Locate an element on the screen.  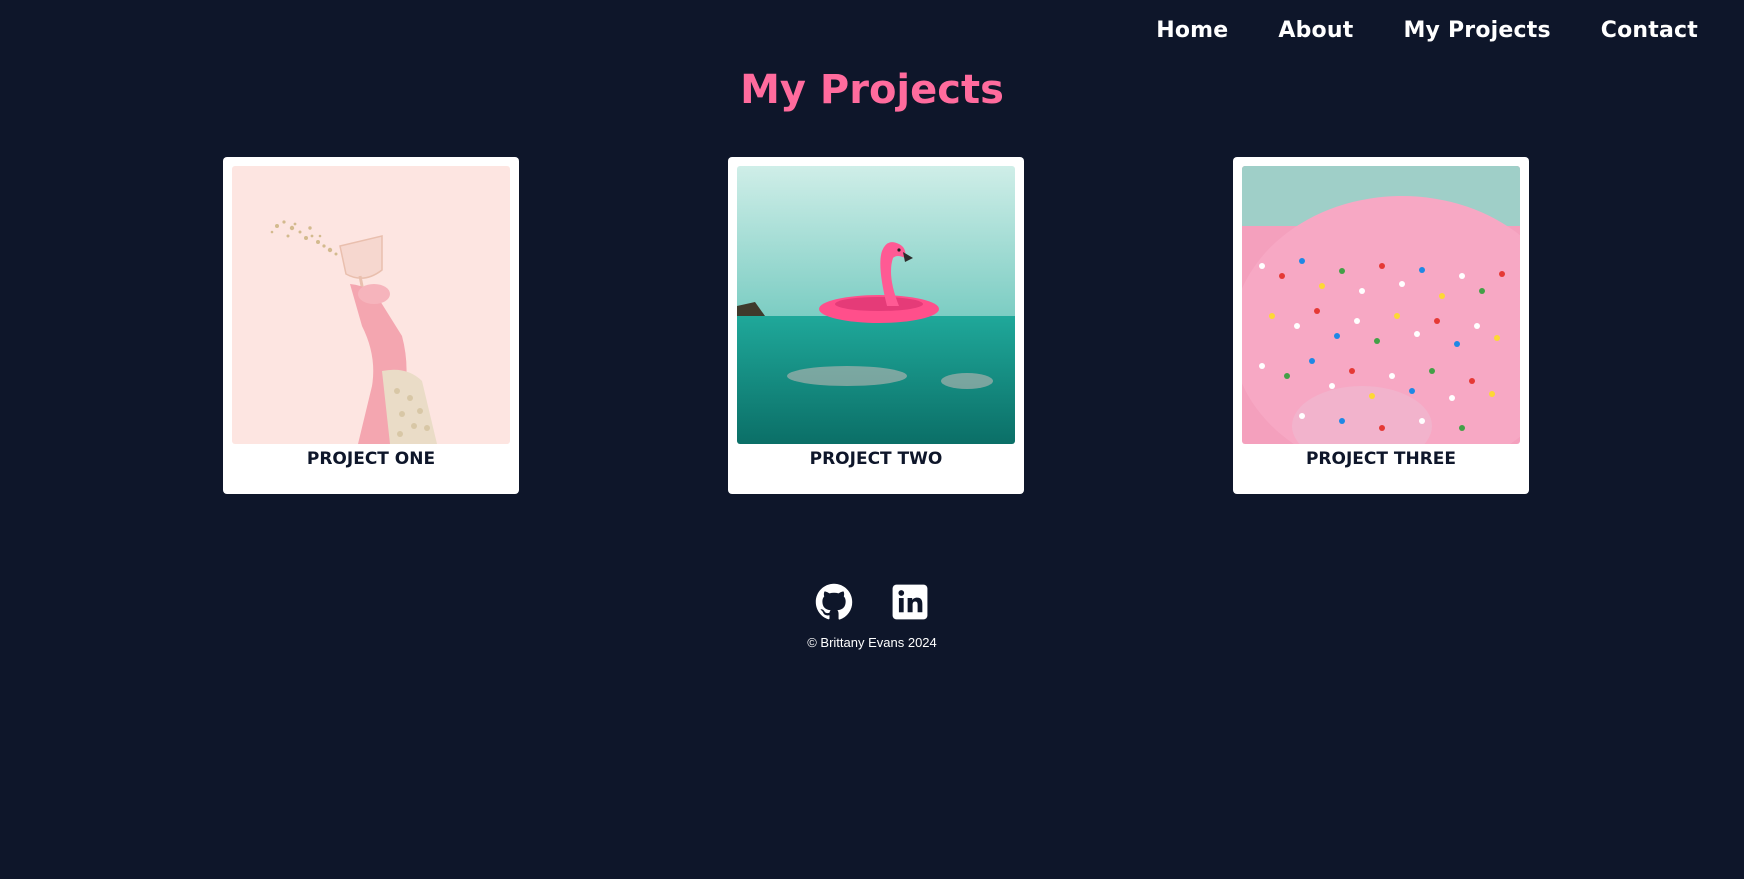
nav-contact-link: Contact is located at coordinates (1649, 30).